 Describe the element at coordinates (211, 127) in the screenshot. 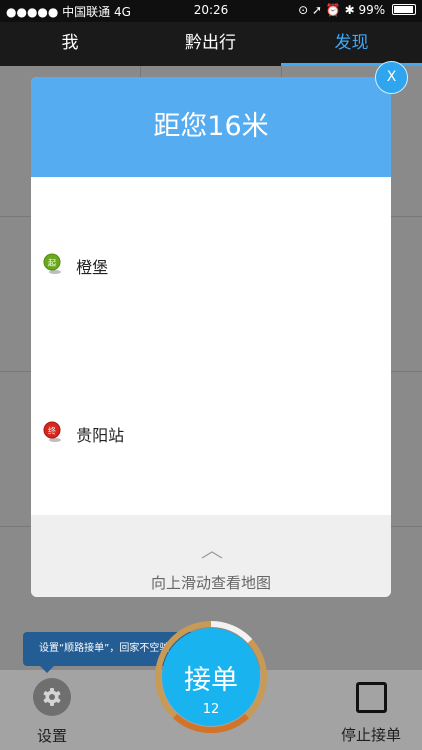

I see `distance-title: 距您16米` at that location.